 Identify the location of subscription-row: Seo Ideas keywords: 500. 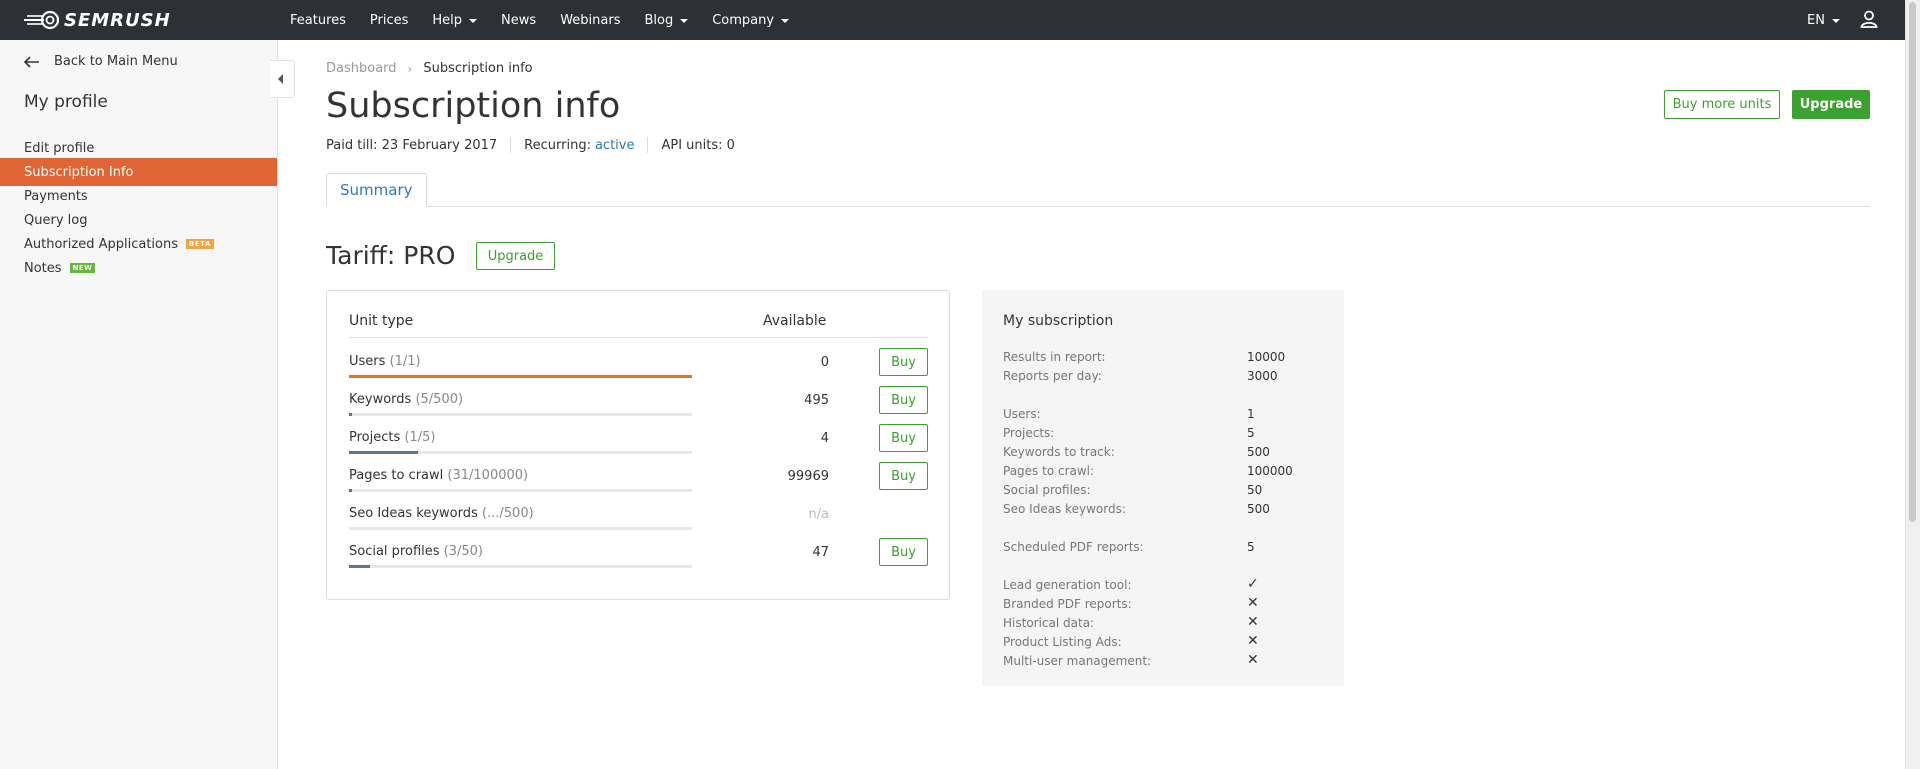
(1168, 511).